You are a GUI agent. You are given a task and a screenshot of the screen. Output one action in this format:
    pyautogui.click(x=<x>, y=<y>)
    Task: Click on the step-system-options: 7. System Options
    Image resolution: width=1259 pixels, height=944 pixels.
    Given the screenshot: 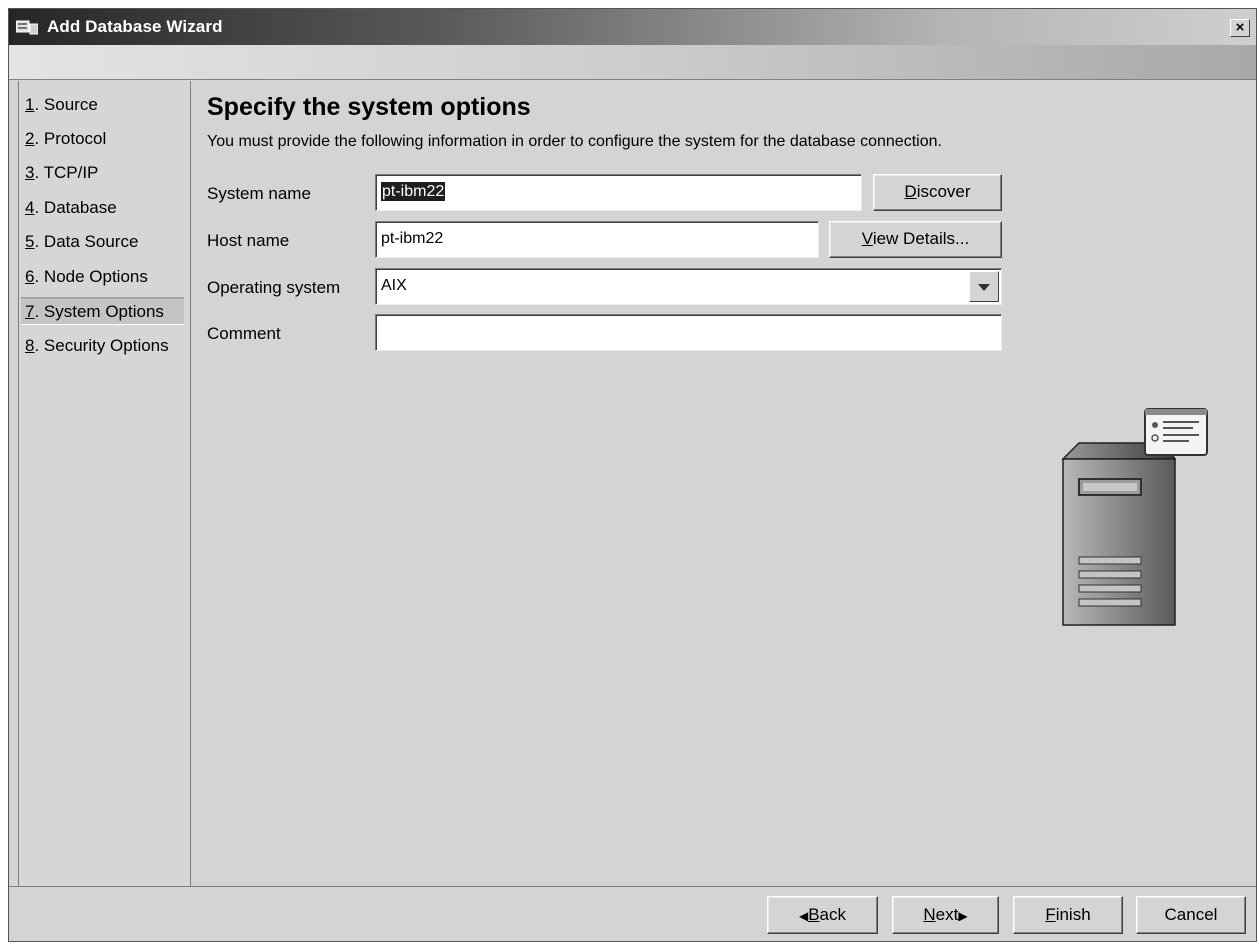 What is the action you would take?
    pyautogui.click(x=102, y=311)
    